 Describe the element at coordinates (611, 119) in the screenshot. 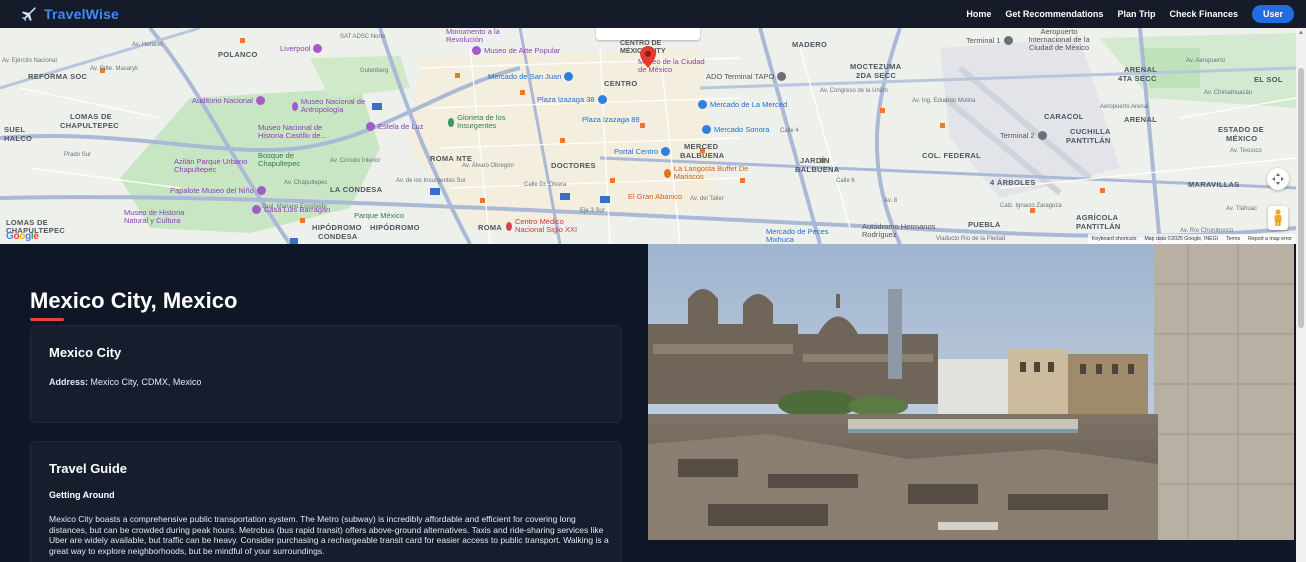

I see `map-poi-plaza-izazaga-89: Plaza Izazaga 89` at that location.